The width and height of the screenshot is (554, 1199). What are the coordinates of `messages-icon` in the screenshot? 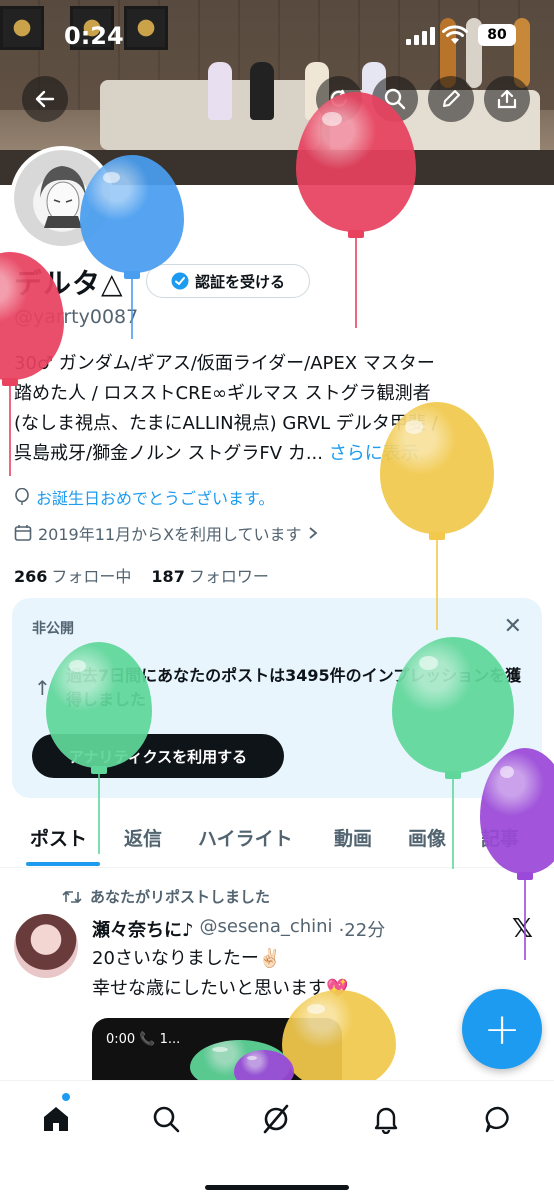 It's located at (497, 1119).